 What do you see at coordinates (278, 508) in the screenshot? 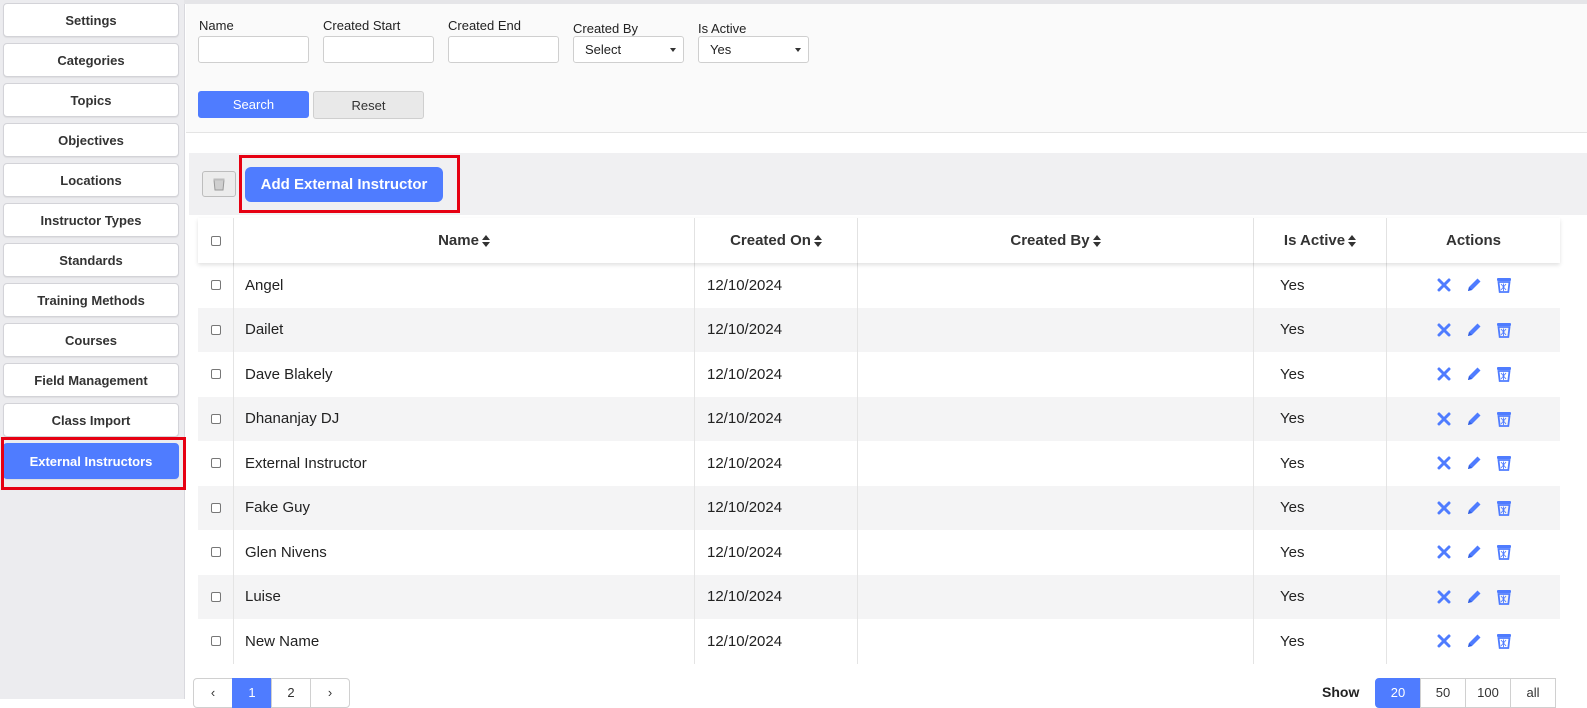
I see `name-value: Fake Guy` at bounding box center [278, 508].